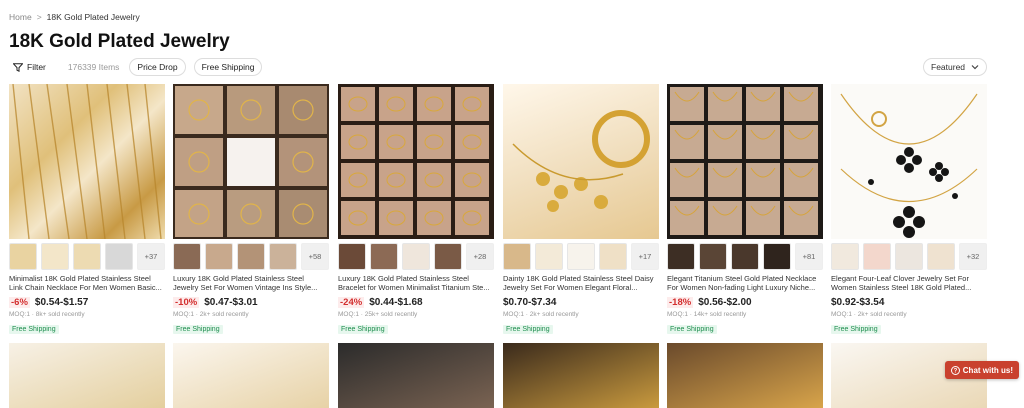 The height and width of the screenshot is (408, 1024). What do you see at coordinates (858, 302) in the screenshot?
I see `product-price: $0.92-$3.54` at bounding box center [858, 302].